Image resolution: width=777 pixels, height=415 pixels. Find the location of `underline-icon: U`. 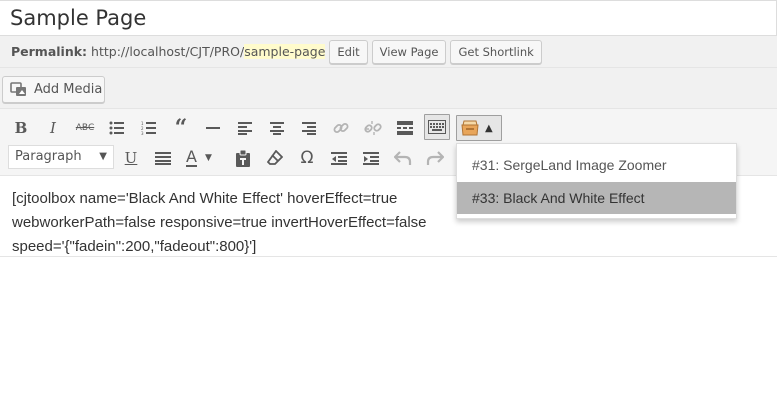

underline-icon: U is located at coordinates (131, 158).